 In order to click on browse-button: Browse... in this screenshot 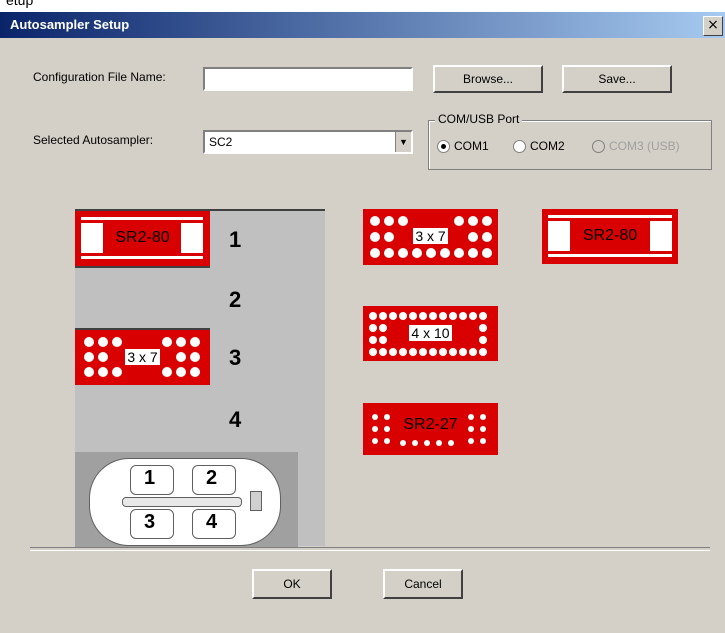, I will do `click(488, 79)`.